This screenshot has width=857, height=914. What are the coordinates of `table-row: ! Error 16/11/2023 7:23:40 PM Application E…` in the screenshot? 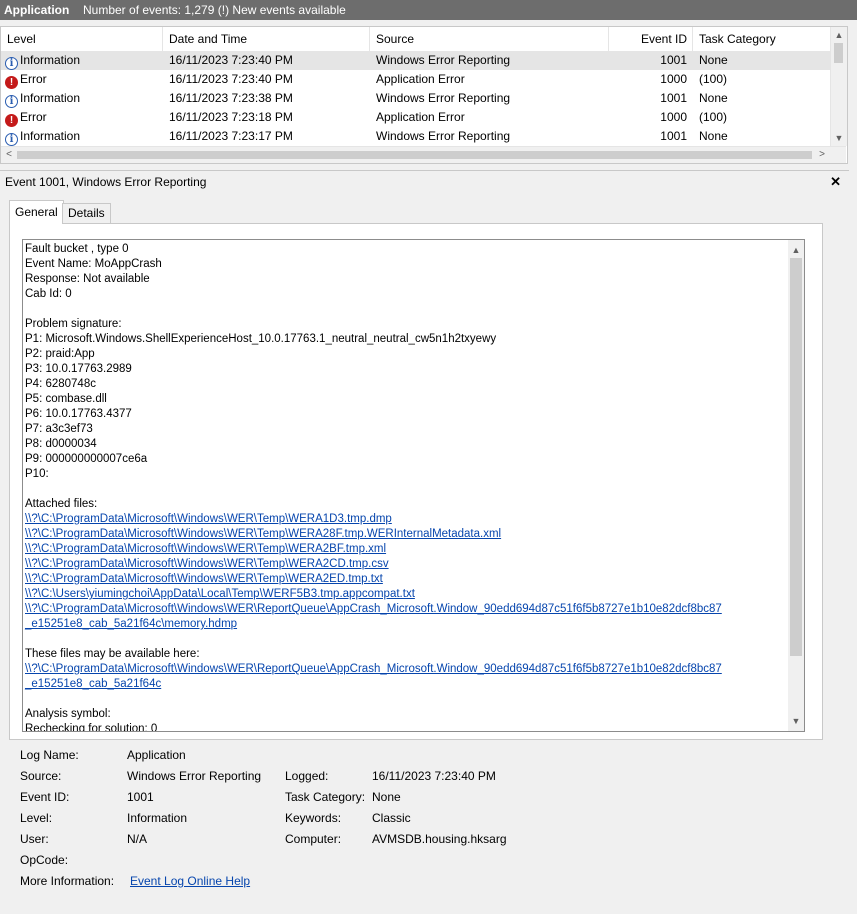 It's located at (415, 79).